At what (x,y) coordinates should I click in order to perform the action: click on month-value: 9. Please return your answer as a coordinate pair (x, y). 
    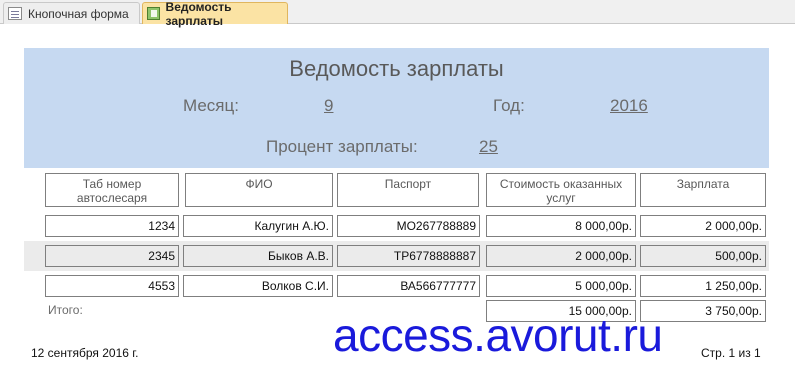
    Looking at the image, I should click on (329, 105).